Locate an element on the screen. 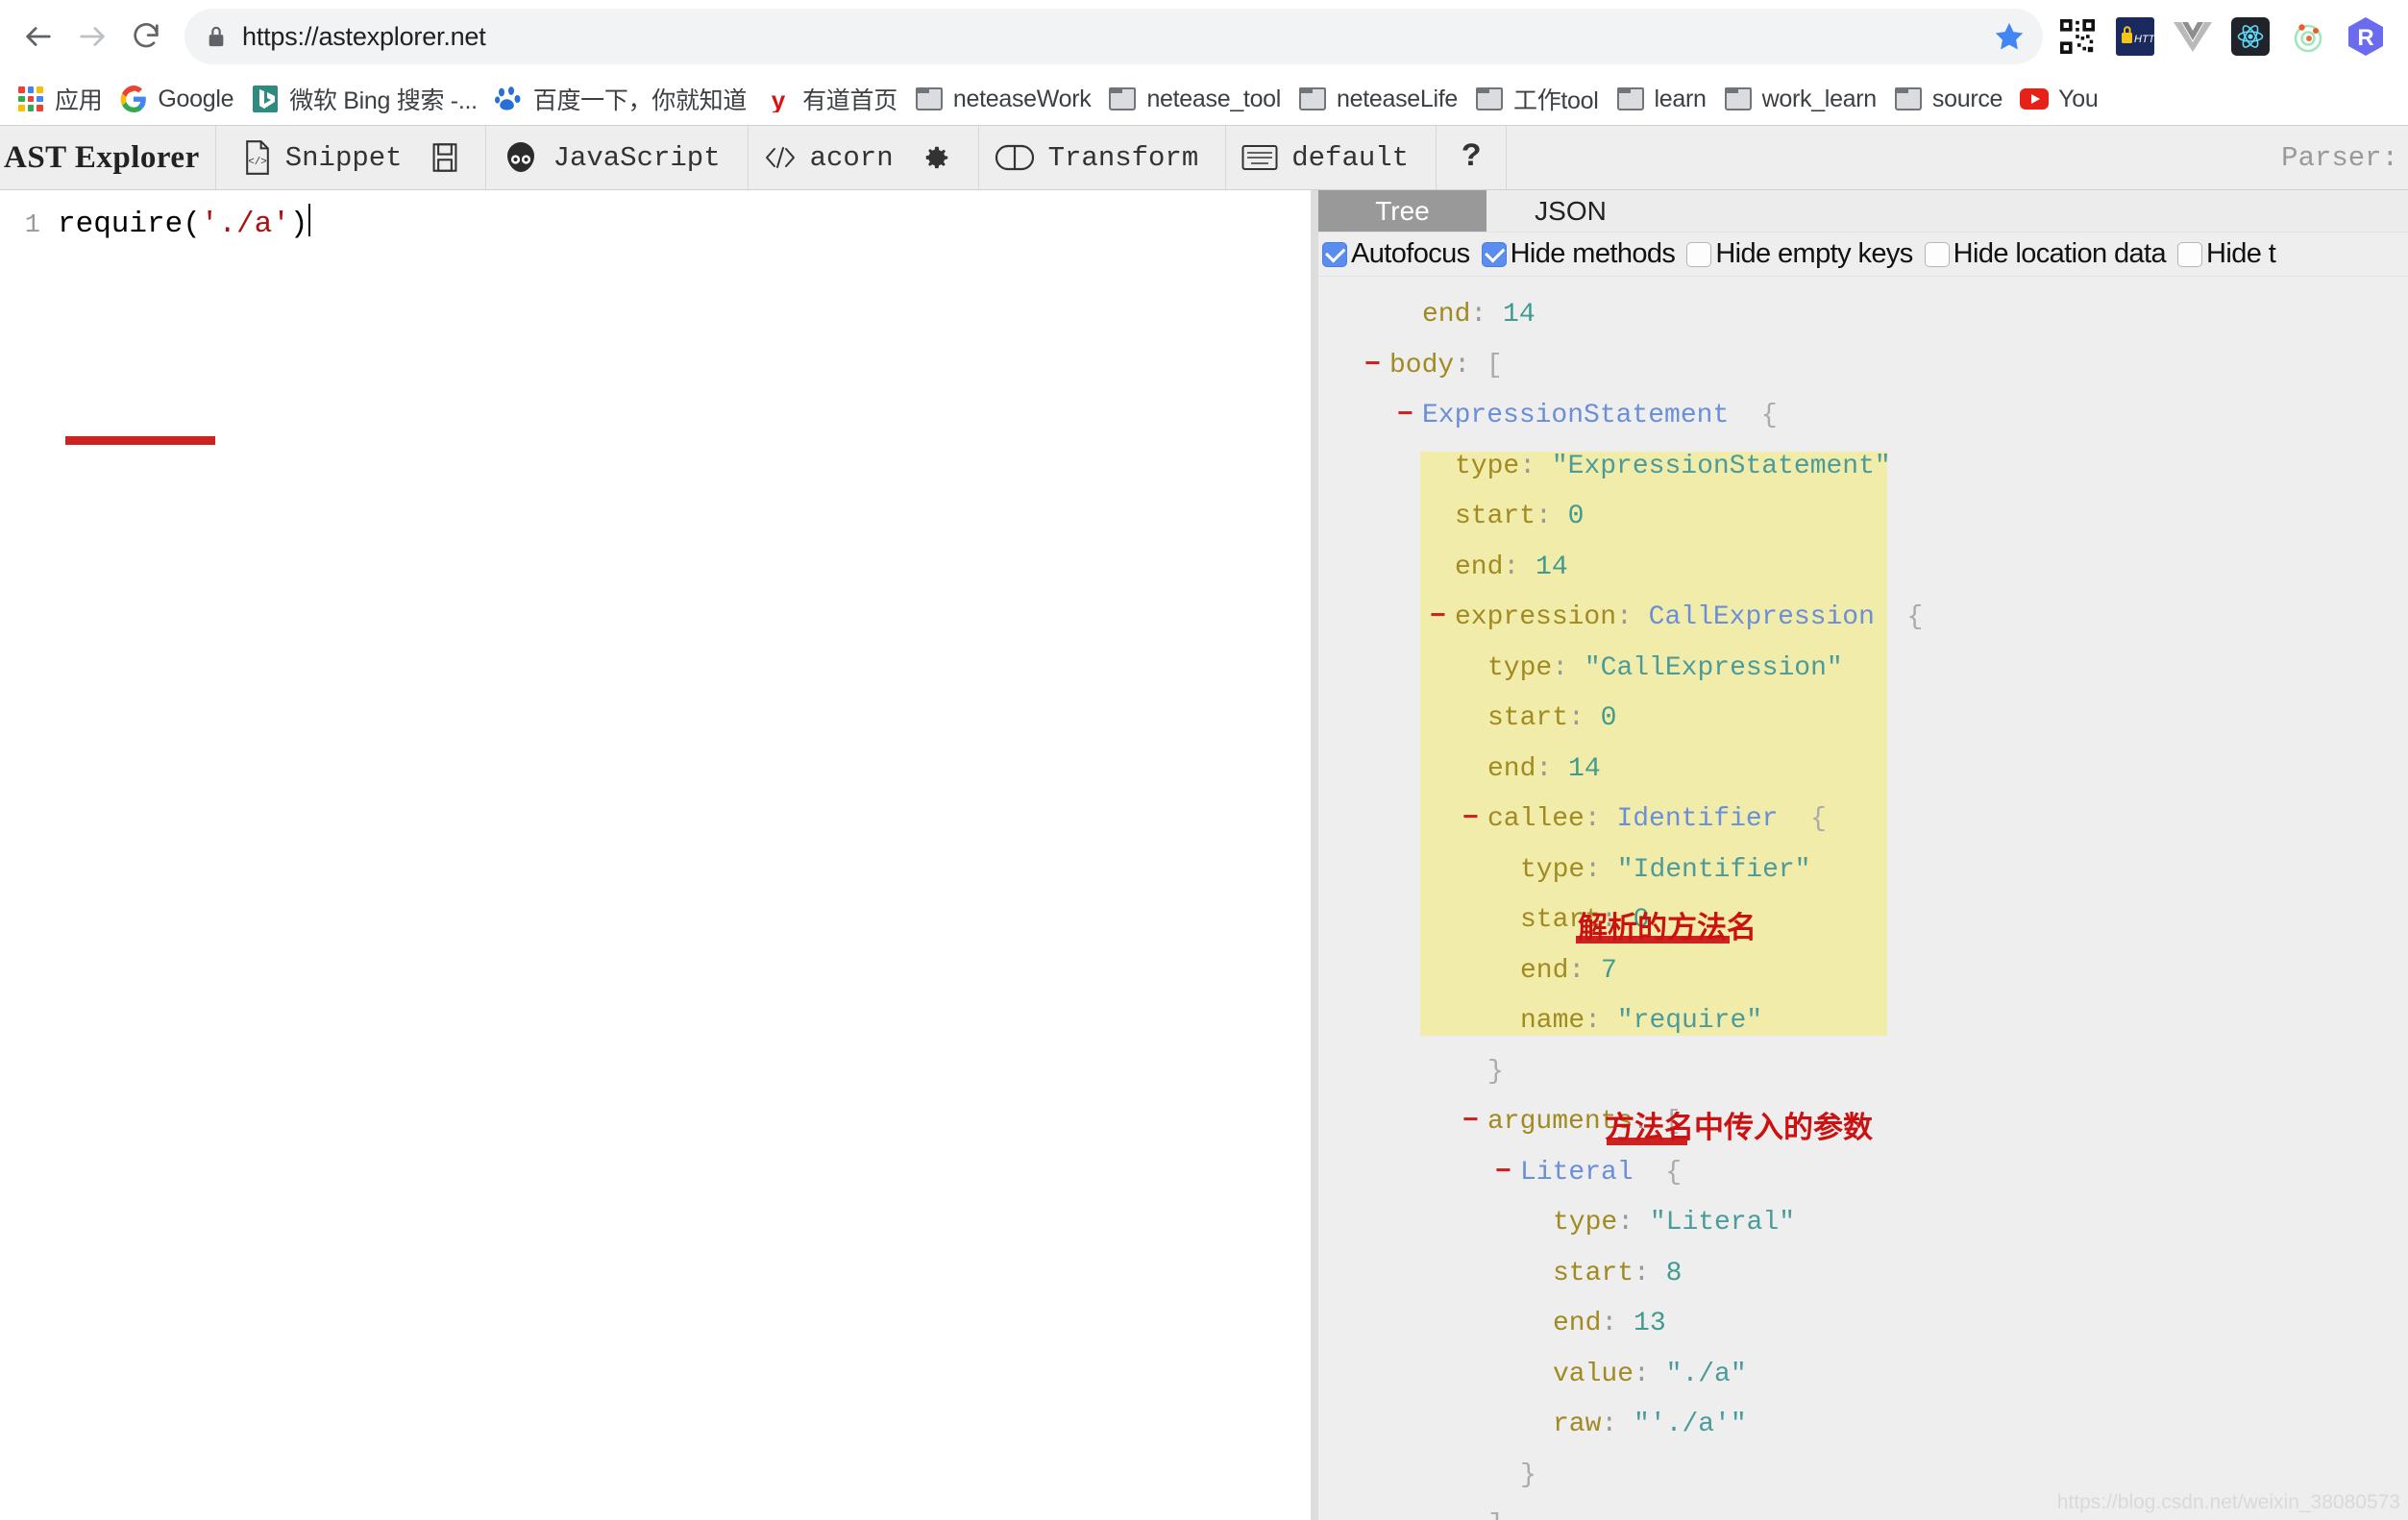 The height and width of the screenshot is (1520, 2408). bookmark-item: neteaseWork is located at coordinates (1003, 99).